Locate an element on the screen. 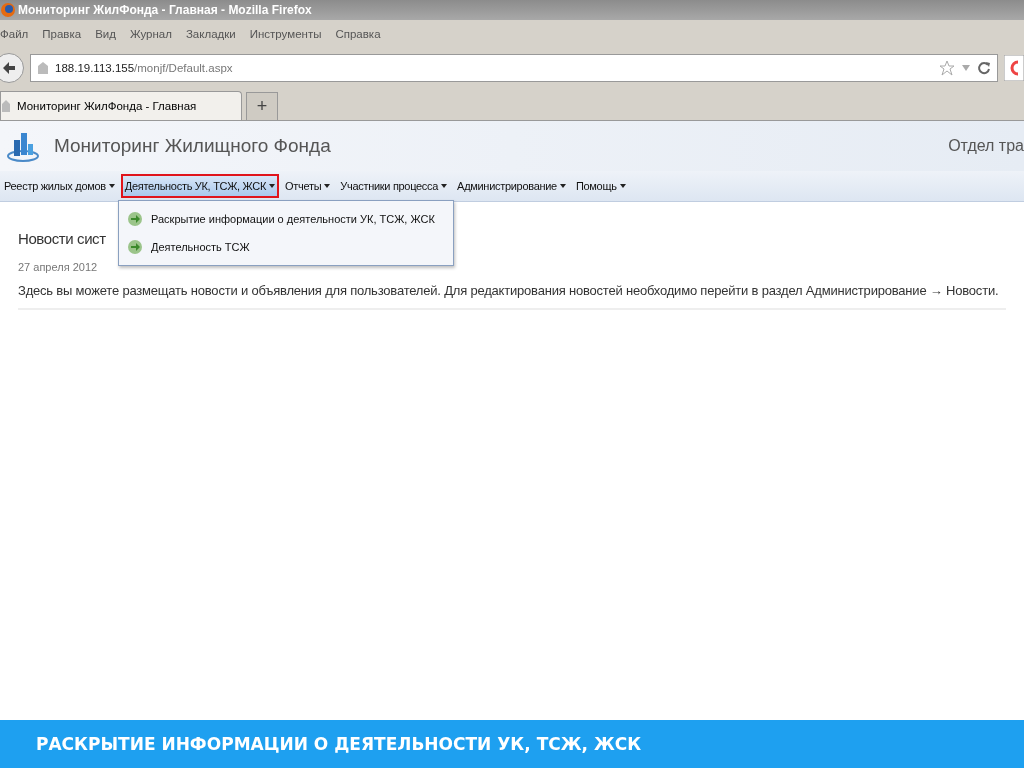 The image size is (1024, 768). star-icon is located at coordinates (947, 68).